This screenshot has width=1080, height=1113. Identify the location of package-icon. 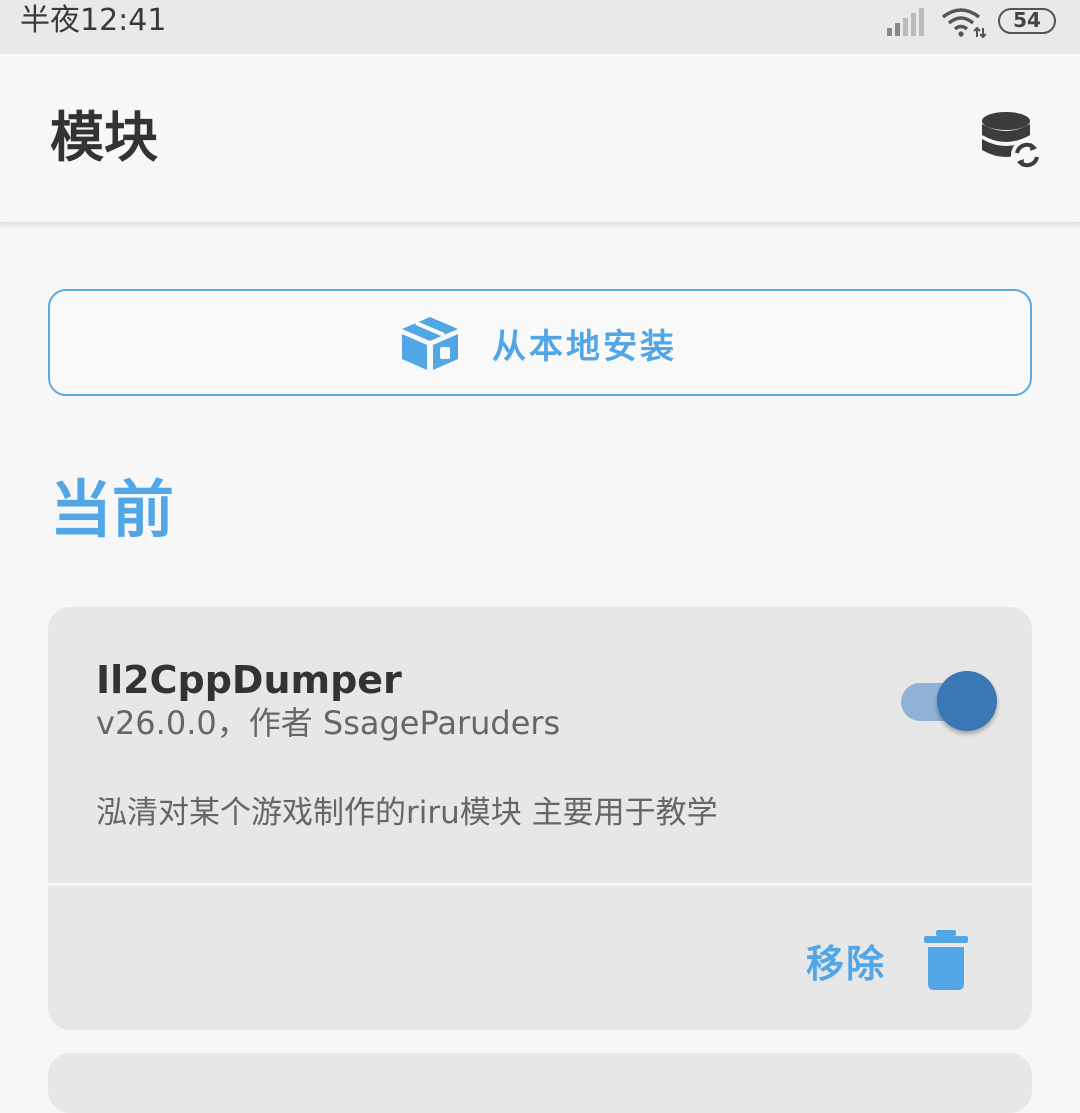
(430, 343).